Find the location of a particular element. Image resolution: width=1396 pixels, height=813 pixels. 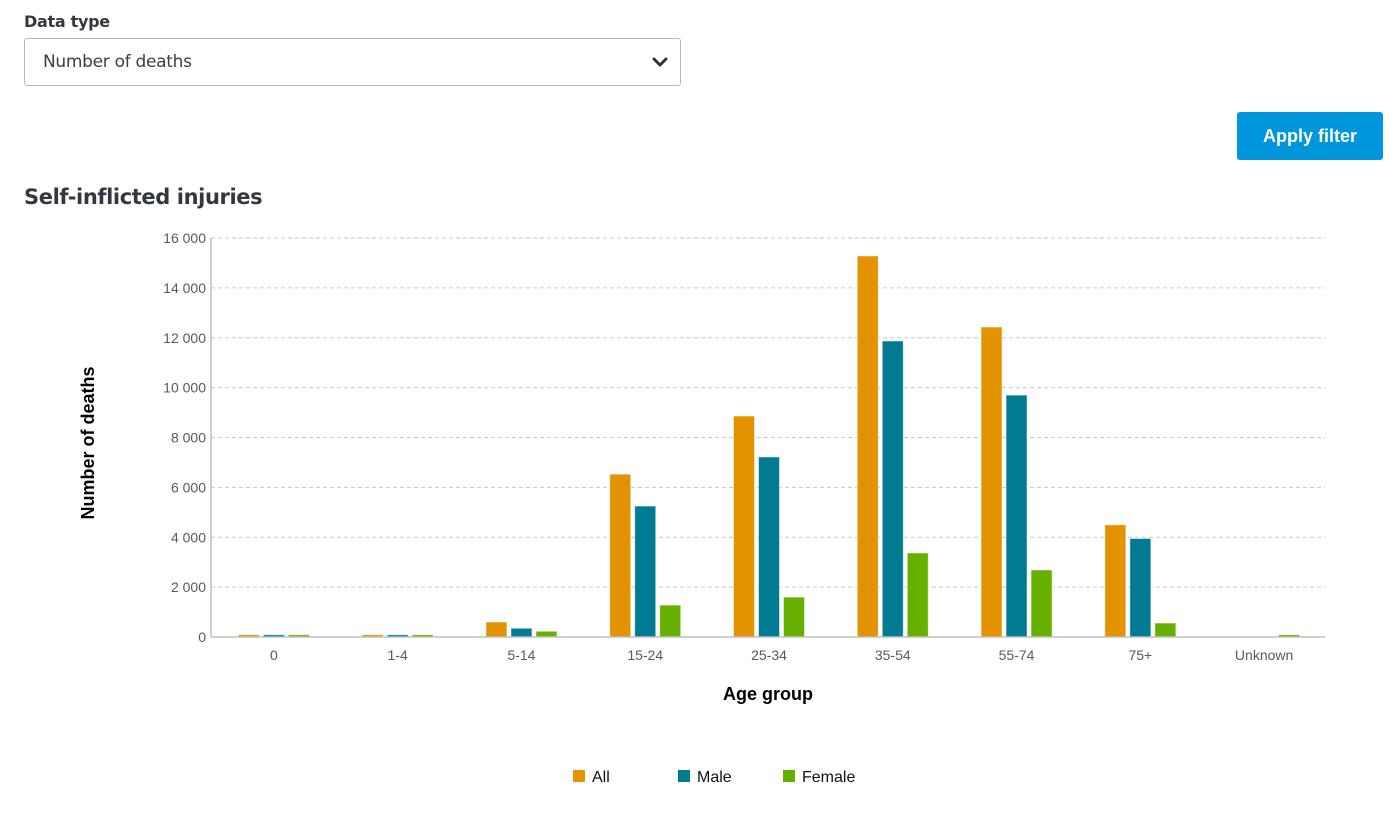

chart-legend: All Male Female is located at coordinates (714, 777).